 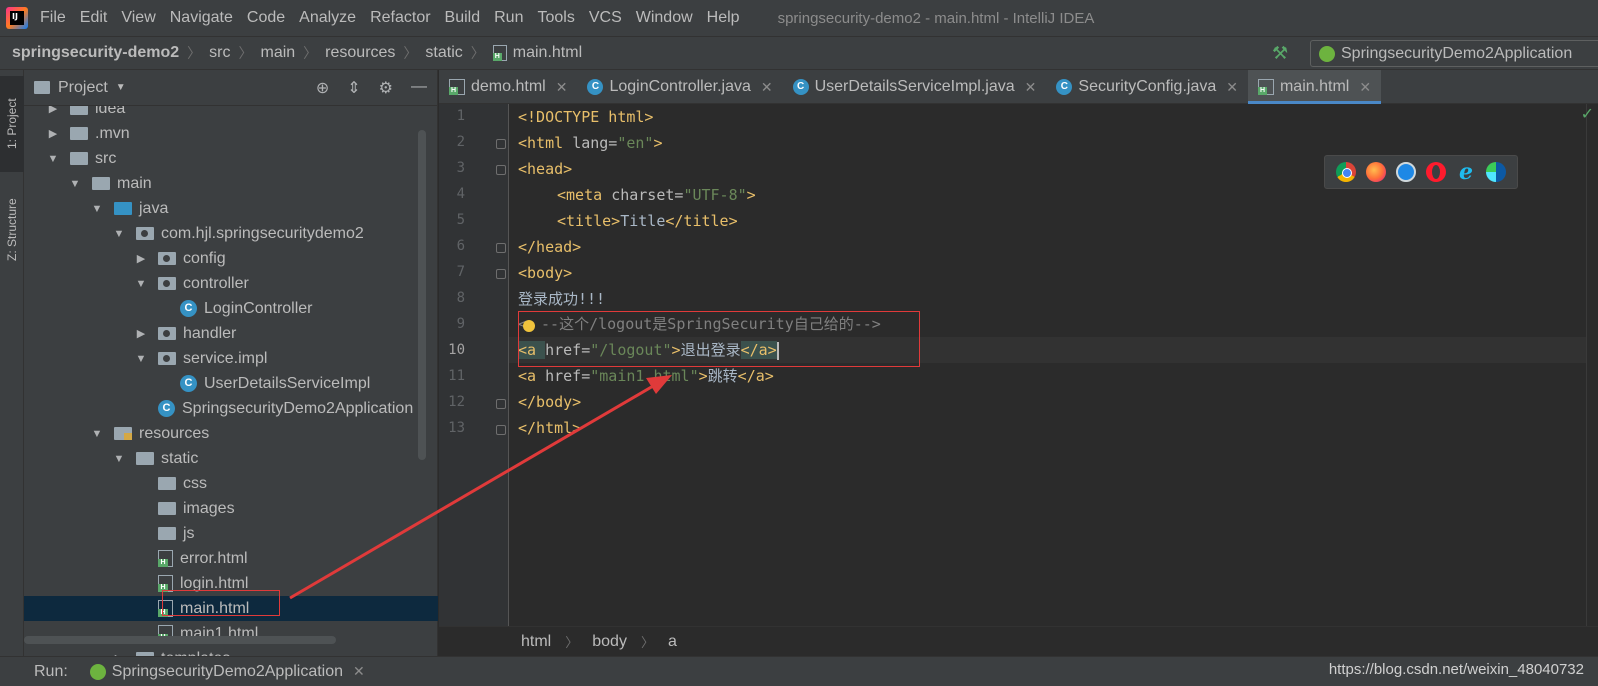 I want to click on check-icon: ✓, so click(x=1587, y=114).